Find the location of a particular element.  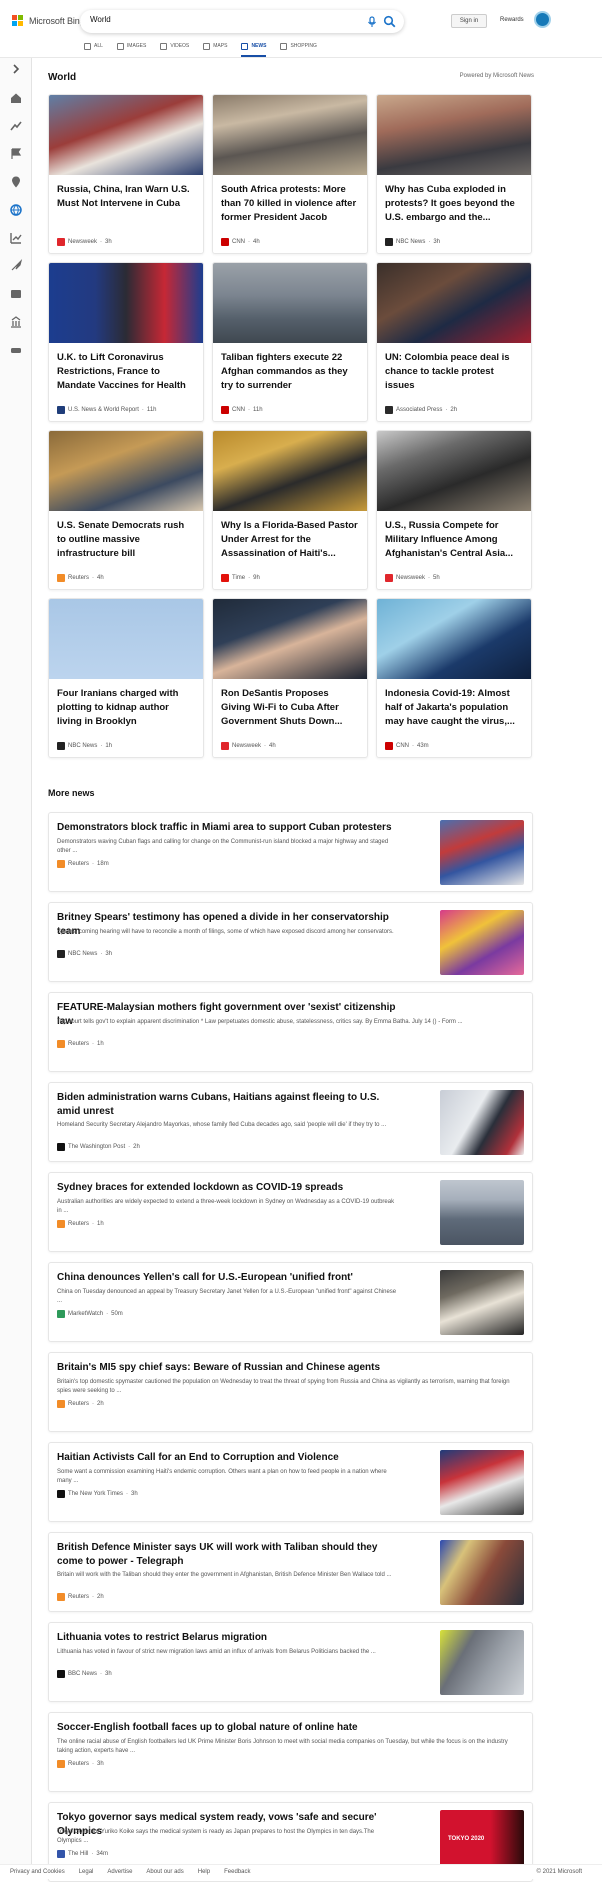

tab-videos: VIDEOS is located at coordinates (174, 46).